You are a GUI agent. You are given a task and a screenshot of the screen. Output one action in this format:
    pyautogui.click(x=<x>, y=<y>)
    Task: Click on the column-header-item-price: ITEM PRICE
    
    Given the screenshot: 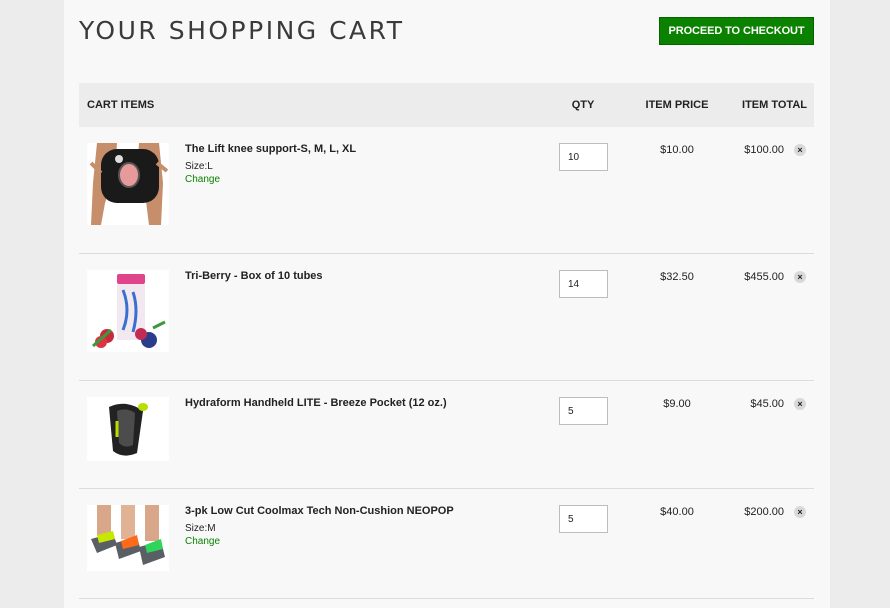 What is the action you would take?
    pyautogui.click(x=677, y=105)
    